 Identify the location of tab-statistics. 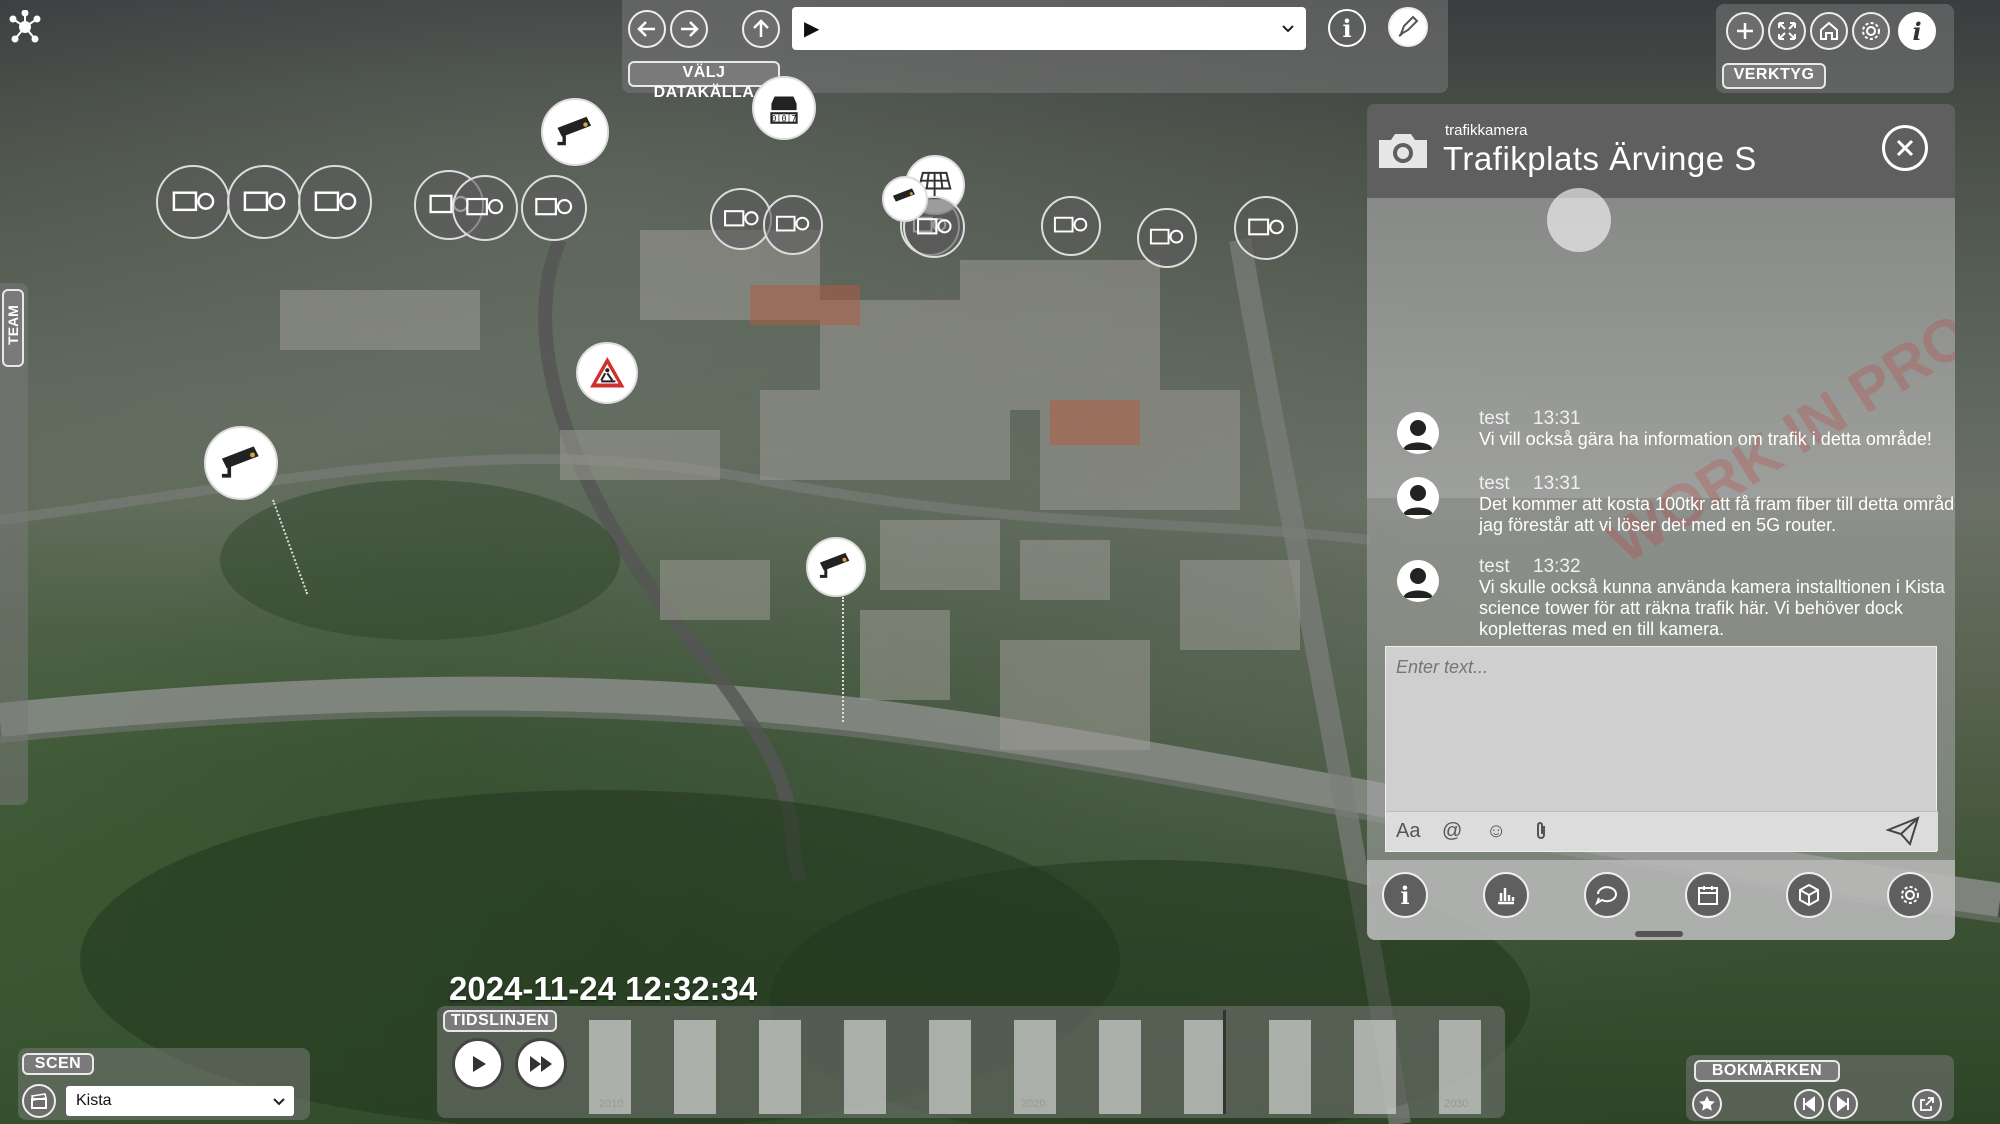
(1506, 895).